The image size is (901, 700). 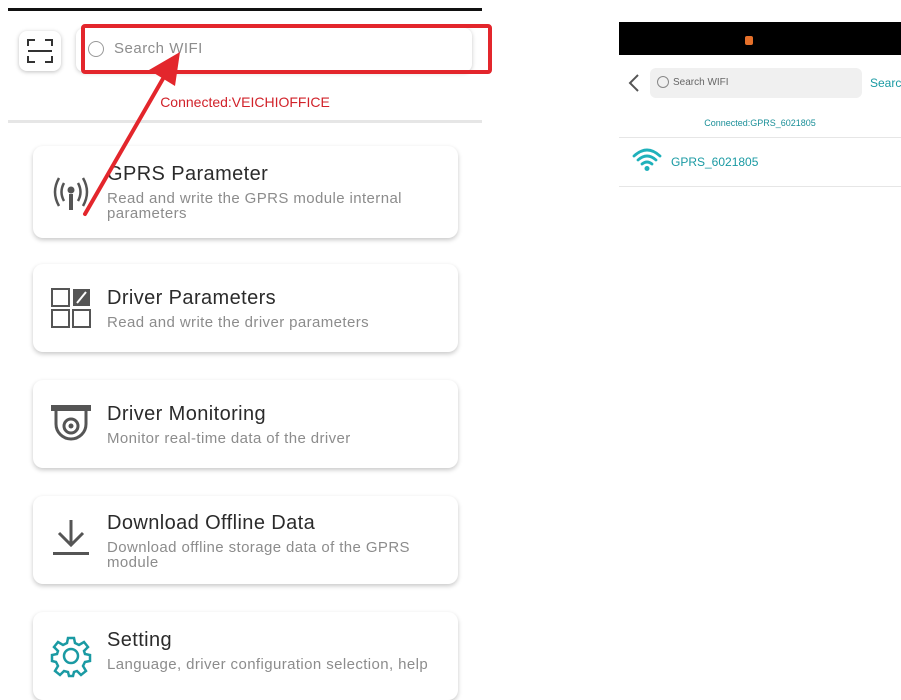 I want to click on connected-status-right: Connected:GPRS_6021805, so click(x=760, y=123).